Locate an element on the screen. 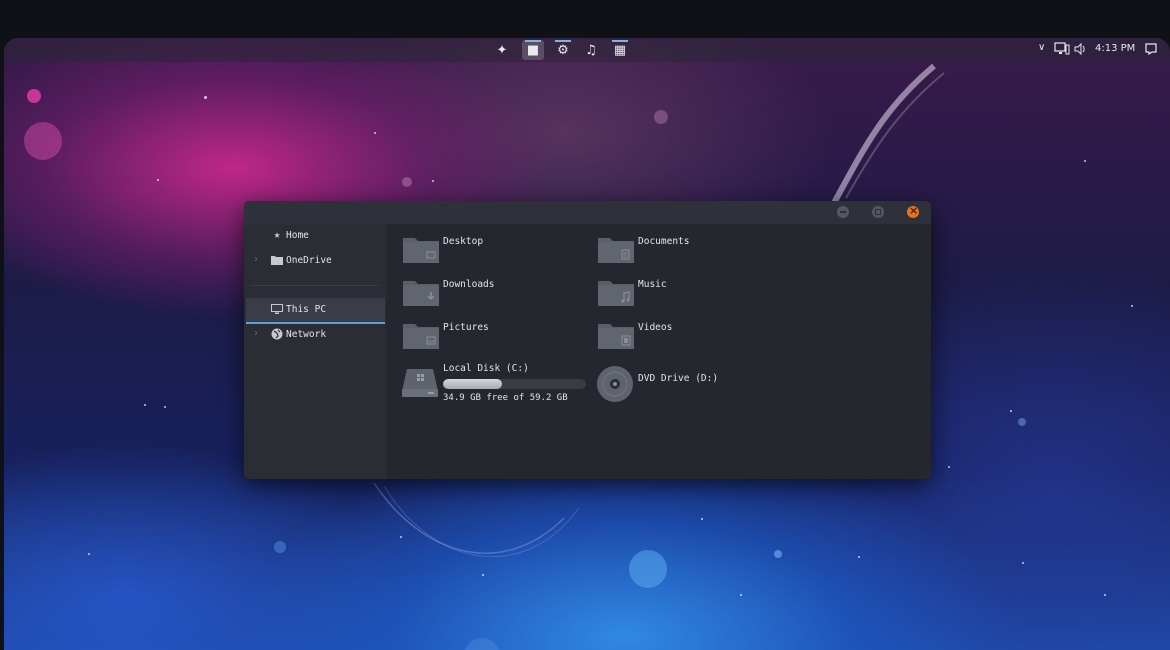 The height and width of the screenshot is (650, 1170). ubuntu-logo-icon: ✦ is located at coordinates (502, 50).